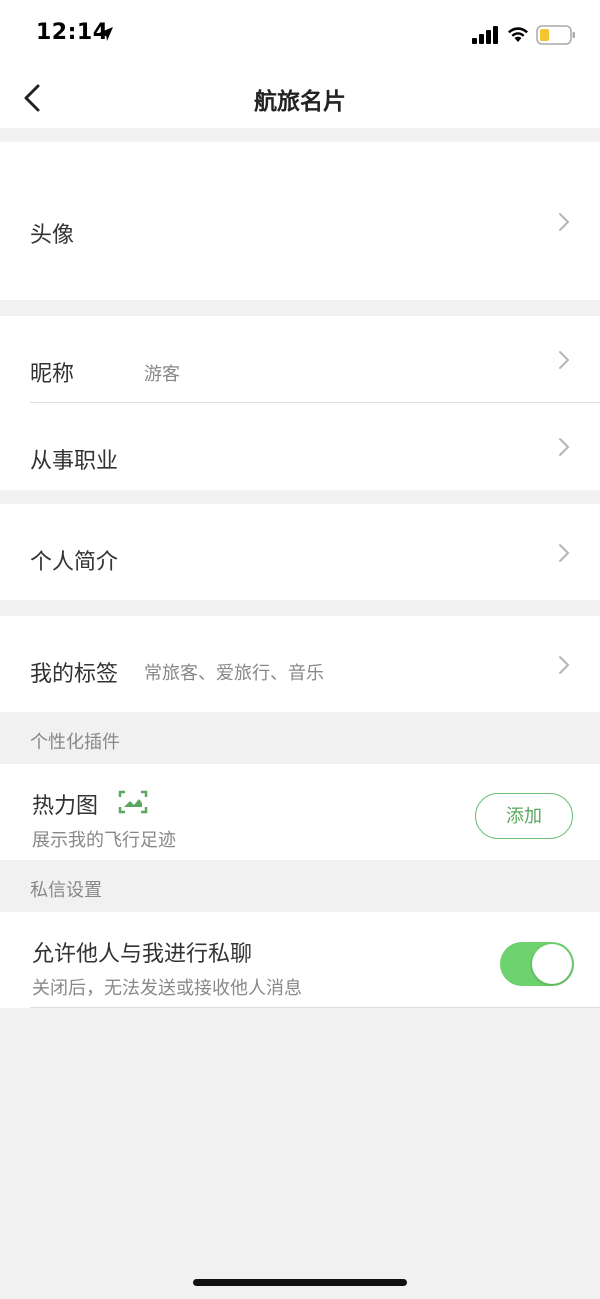 This screenshot has width=600, height=1299. I want to click on page-title: 航旅名片, so click(300, 102).